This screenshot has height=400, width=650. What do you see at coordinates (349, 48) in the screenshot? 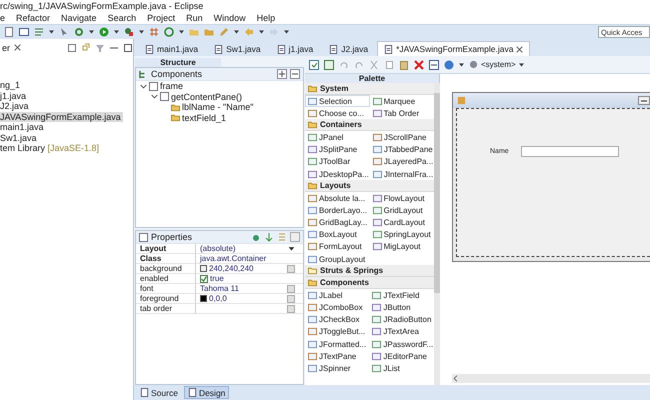
I see `editor-tab: J2.java` at bounding box center [349, 48].